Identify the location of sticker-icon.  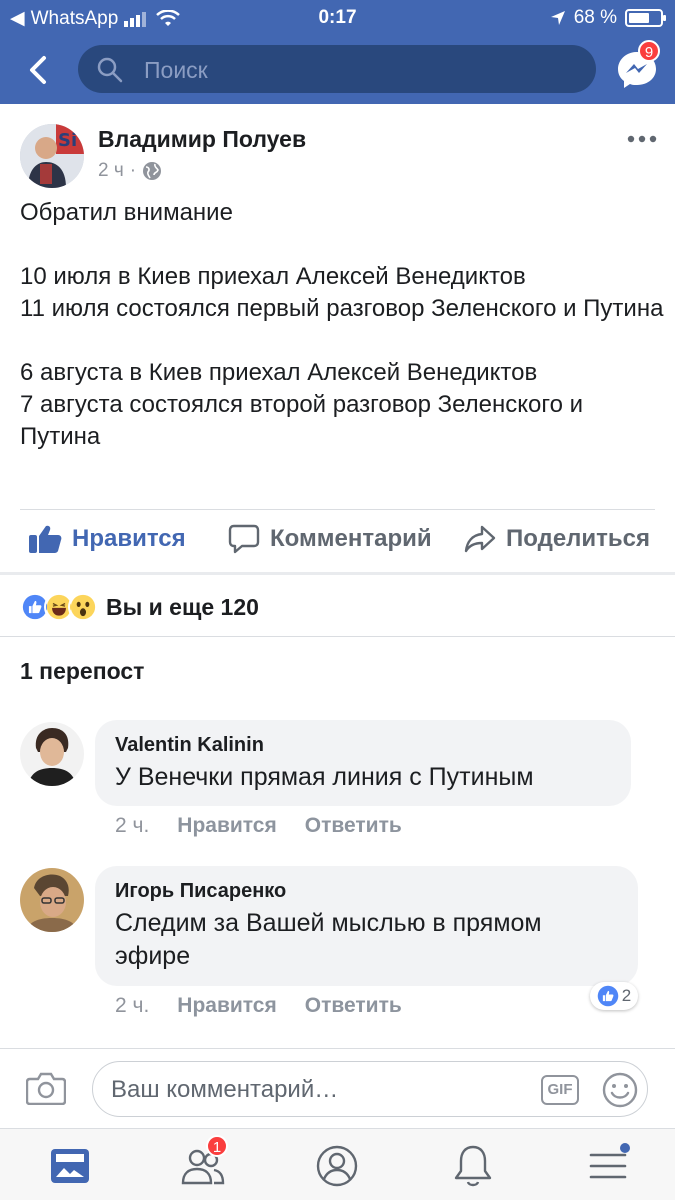
(620, 1090).